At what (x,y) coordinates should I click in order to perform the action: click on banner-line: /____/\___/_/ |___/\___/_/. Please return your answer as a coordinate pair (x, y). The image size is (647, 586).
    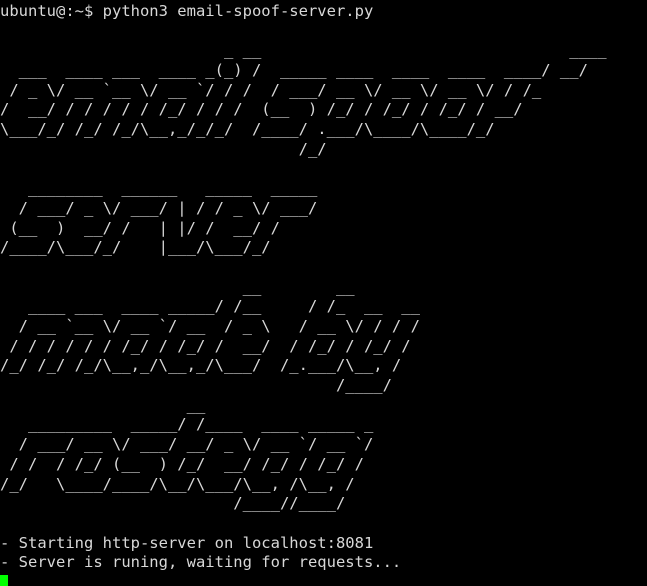
    Looking at the image, I should click on (135, 247).